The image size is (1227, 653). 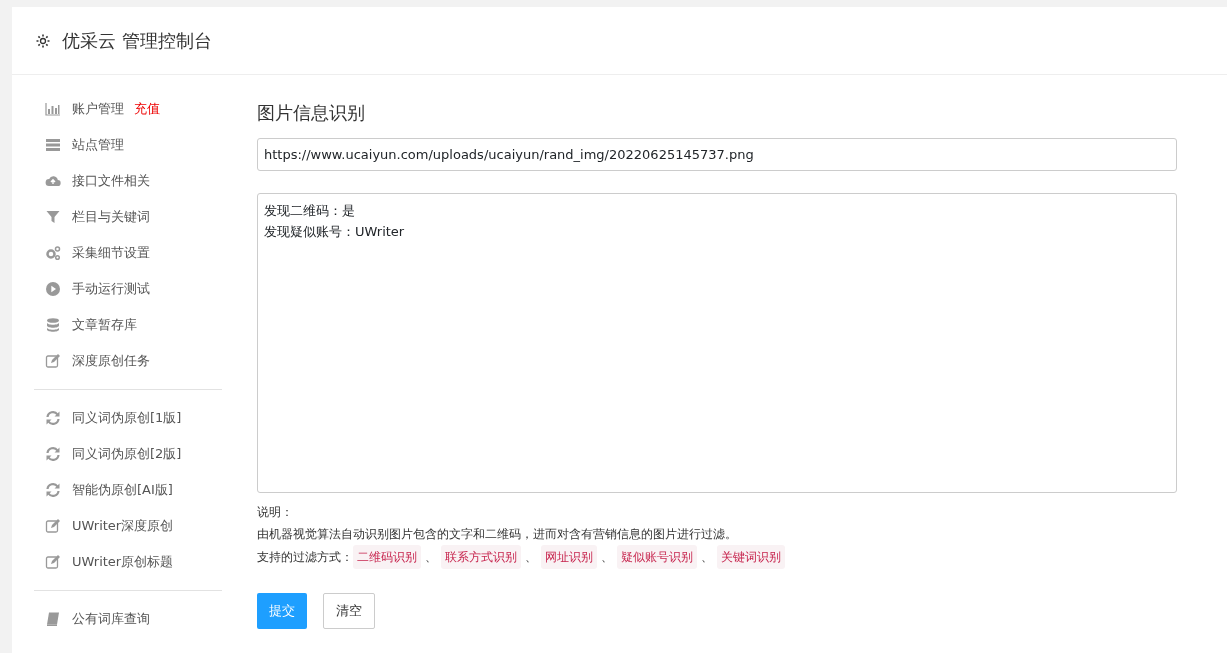 I want to click on sidebar-item: 接口文件相关, so click(x=128, y=181).